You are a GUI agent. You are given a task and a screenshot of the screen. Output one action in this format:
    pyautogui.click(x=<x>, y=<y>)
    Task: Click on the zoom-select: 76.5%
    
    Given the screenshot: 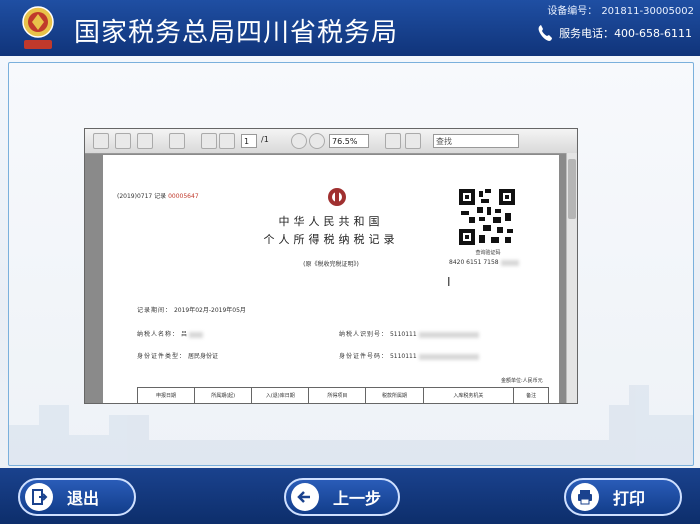 What is the action you would take?
    pyautogui.click(x=349, y=141)
    